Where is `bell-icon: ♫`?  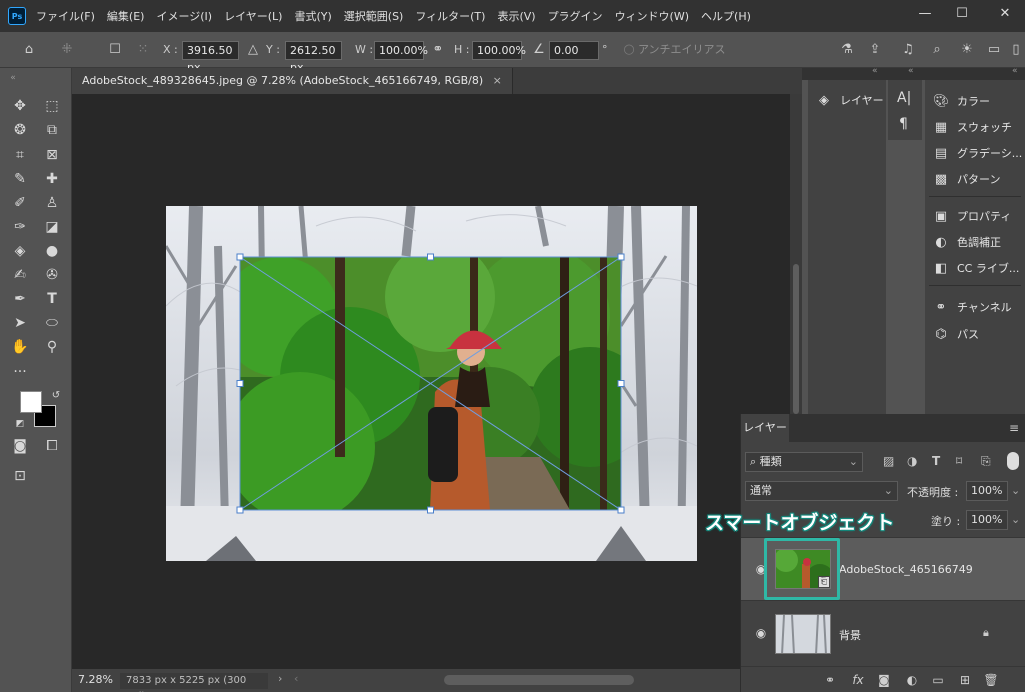 bell-icon: ♫ is located at coordinates (908, 50).